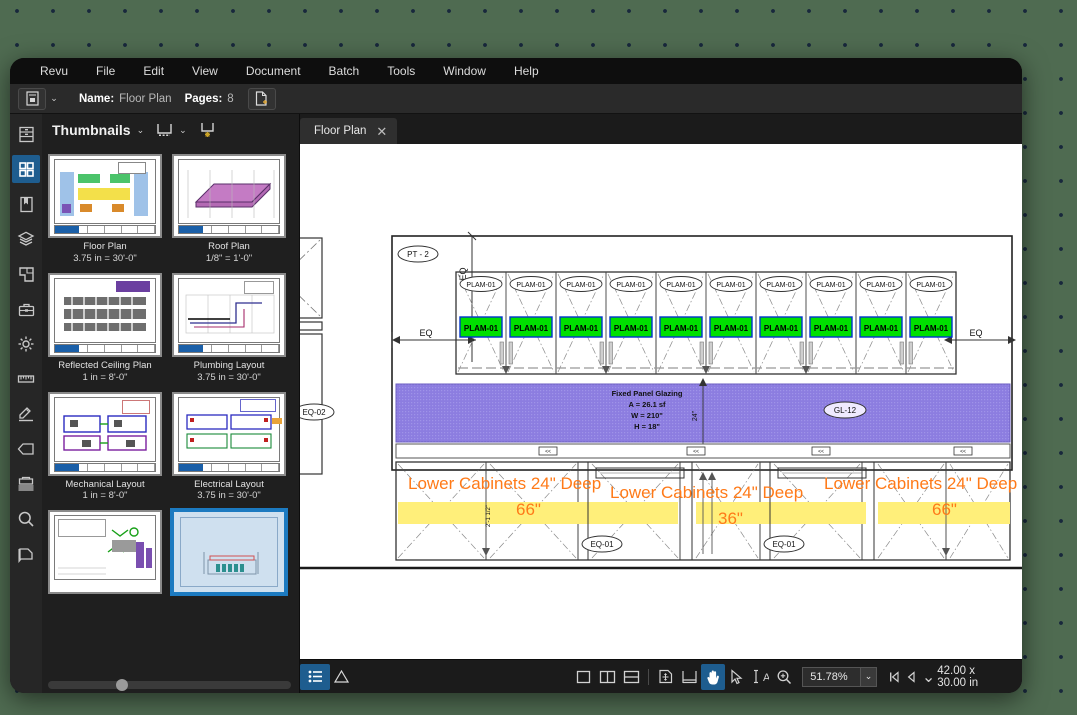 Image resolution: width=1077 pixels, height=715 pixels. I want to click on list-item: Plumbing Layout 3.75 in = 30'-0", so click(229, 328).